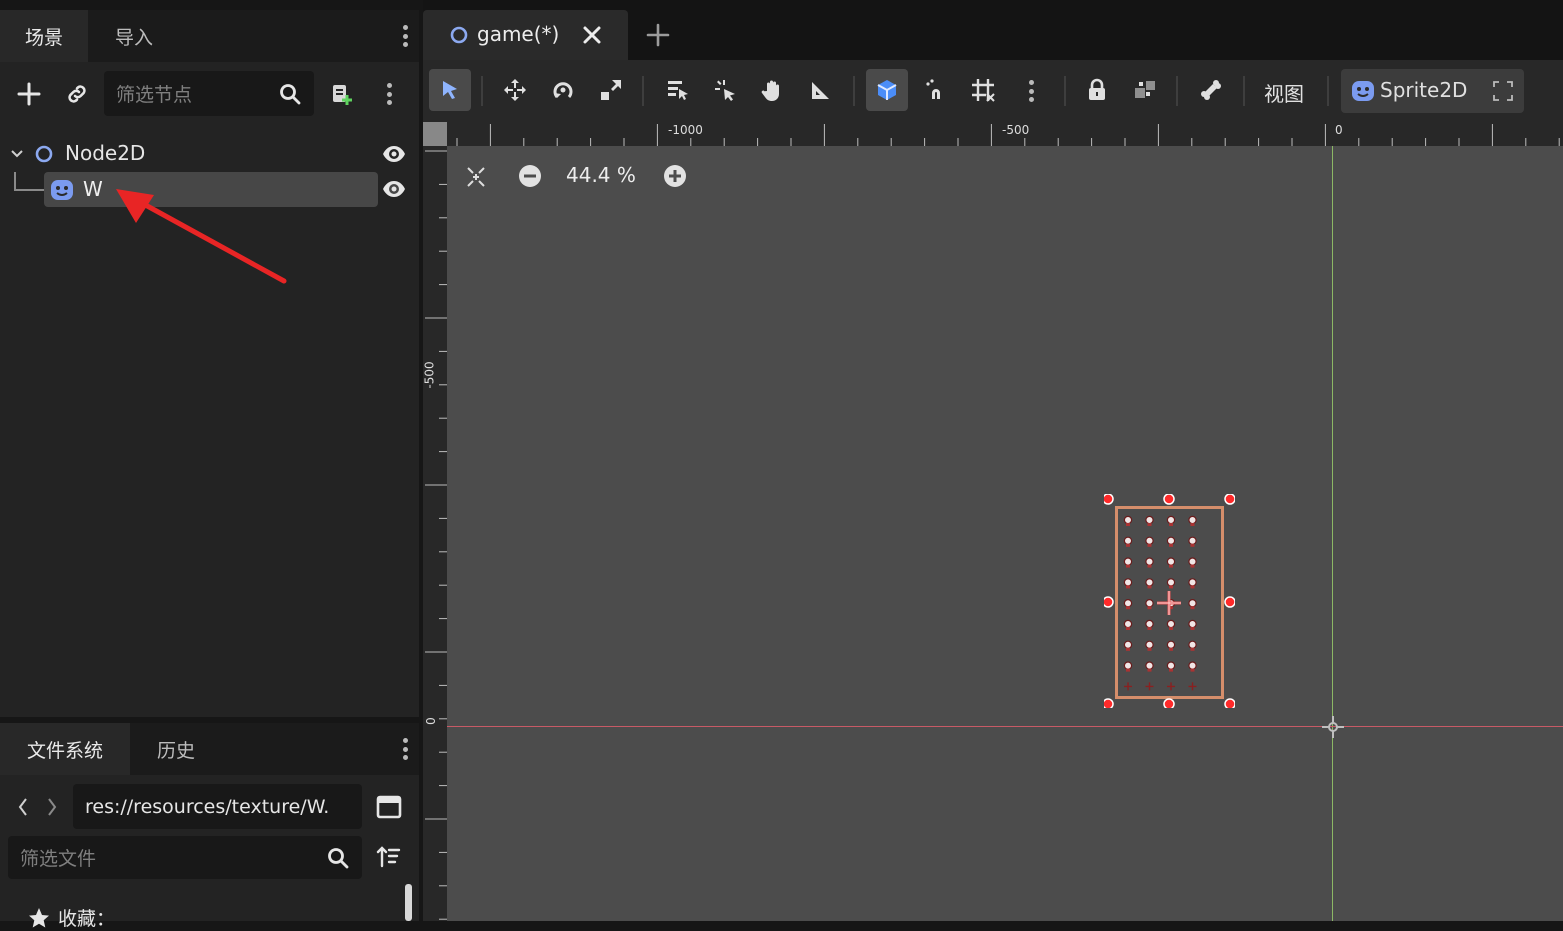 This screenshot has height=931, width=1563. I want to click on link-icon, so click(77, 94).